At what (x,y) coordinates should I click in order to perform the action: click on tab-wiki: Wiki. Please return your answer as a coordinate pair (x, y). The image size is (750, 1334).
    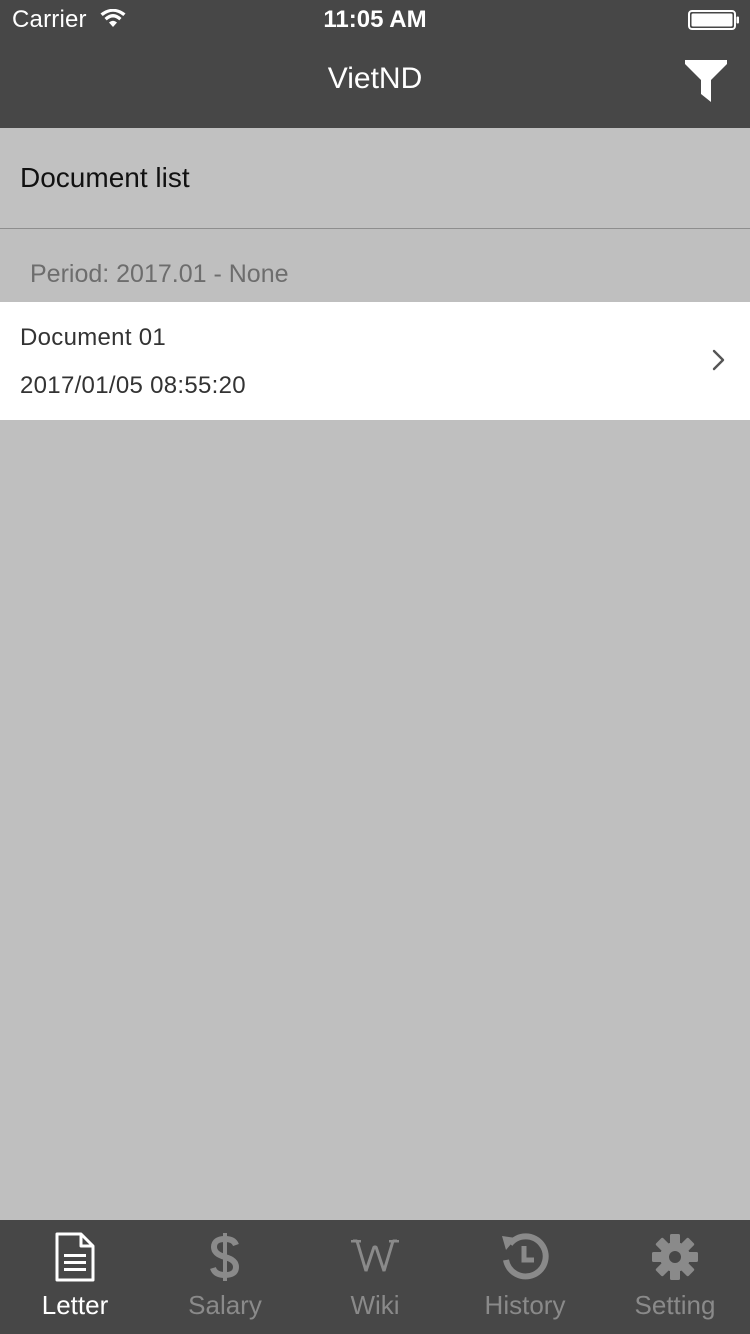
    Looking at the image, I should click on (375, 1277).